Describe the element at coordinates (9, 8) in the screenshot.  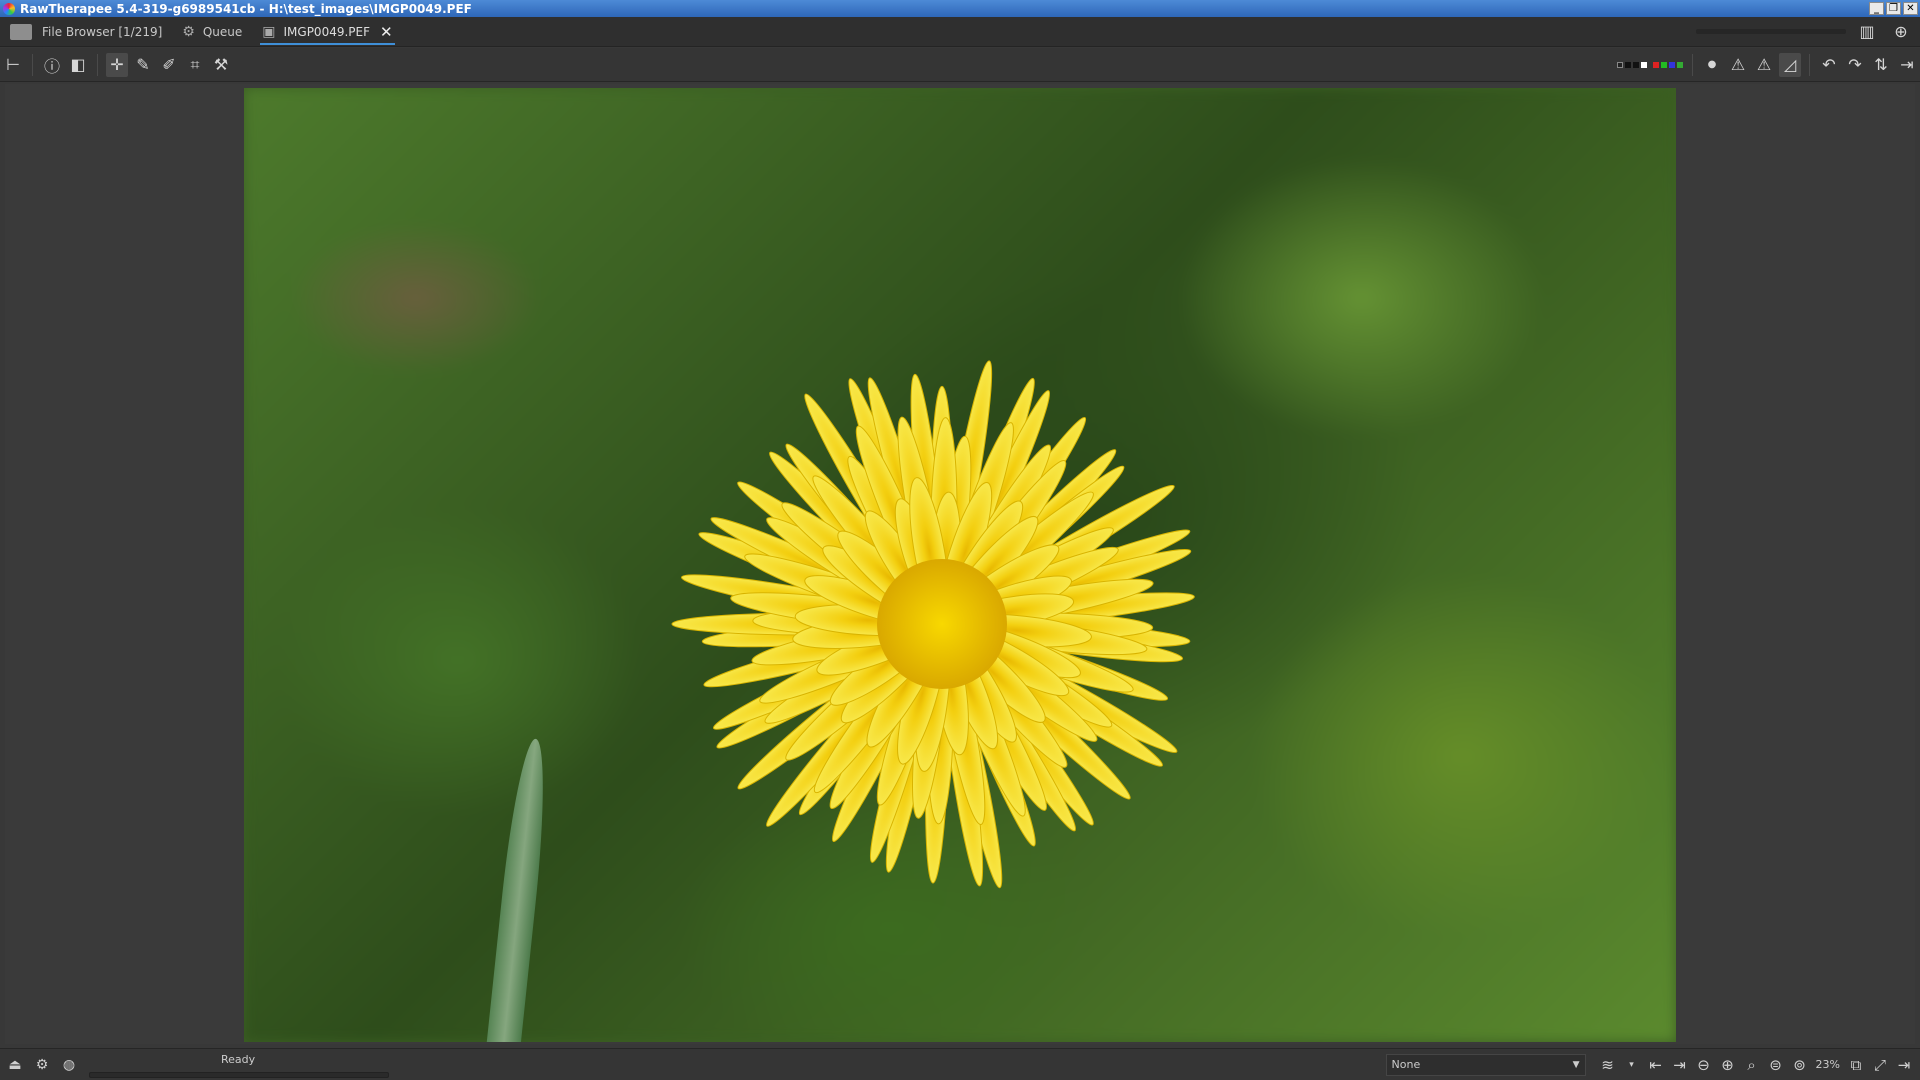
I see `app-icon` at that location.